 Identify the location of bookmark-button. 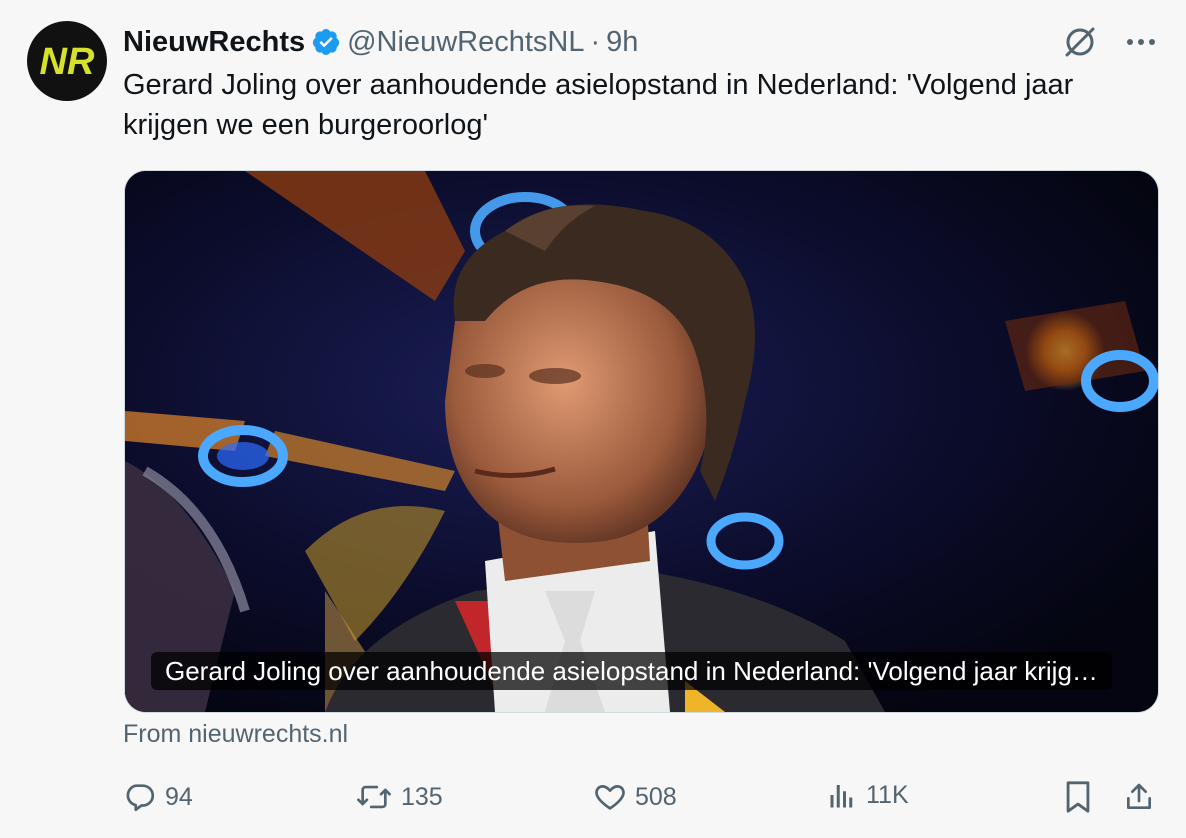
(1078, 797).